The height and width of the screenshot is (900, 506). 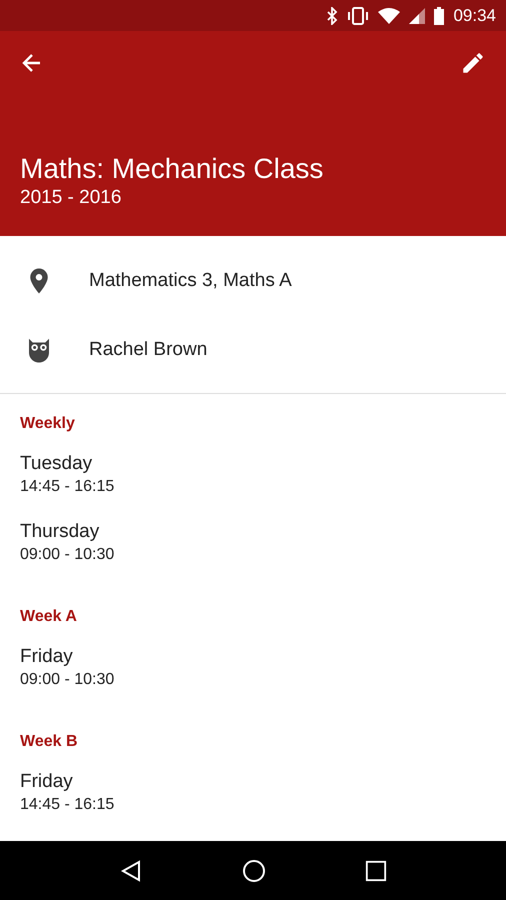 I want to click on home-icon, so click(x=254, y=870).